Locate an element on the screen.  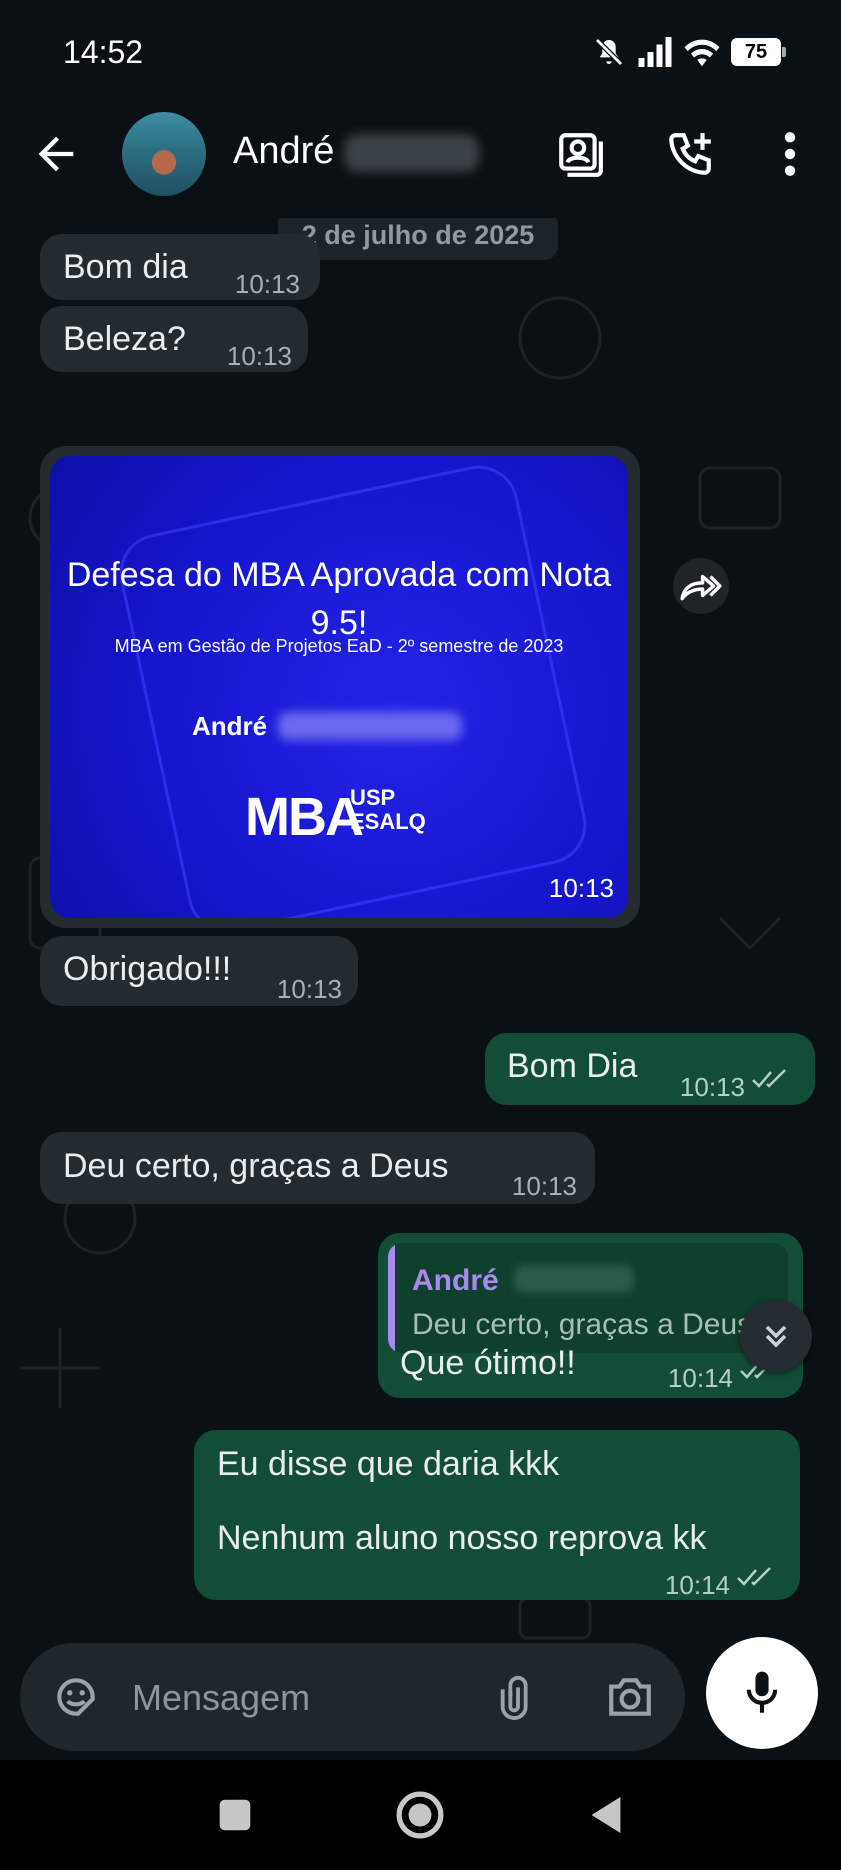
voice-message-button is located at coordinates (762, 1693).